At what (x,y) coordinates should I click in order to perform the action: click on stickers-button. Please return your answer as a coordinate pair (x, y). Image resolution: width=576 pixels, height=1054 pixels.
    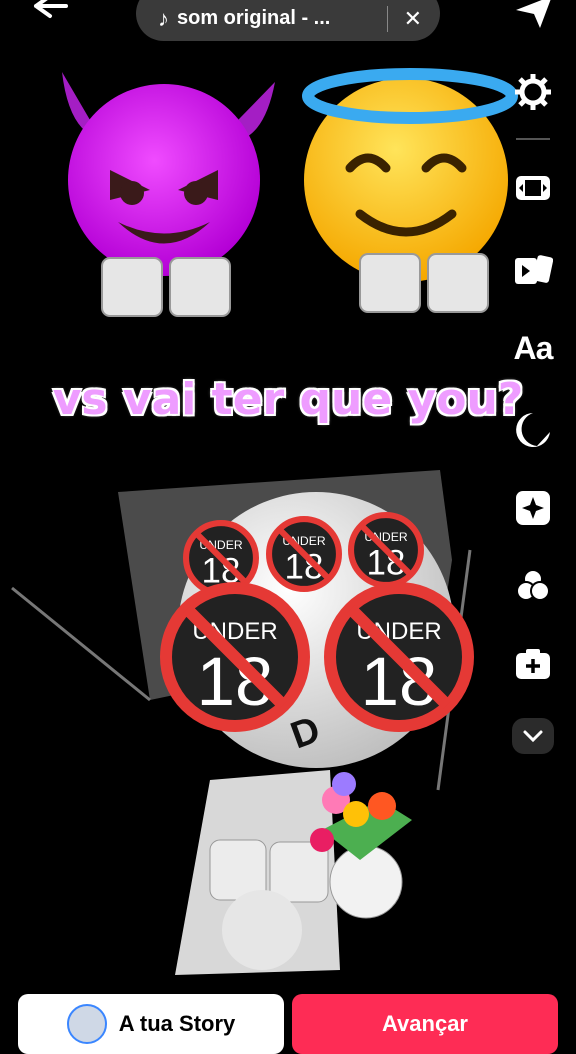
    Looking at the image, I should click on (533, 430).